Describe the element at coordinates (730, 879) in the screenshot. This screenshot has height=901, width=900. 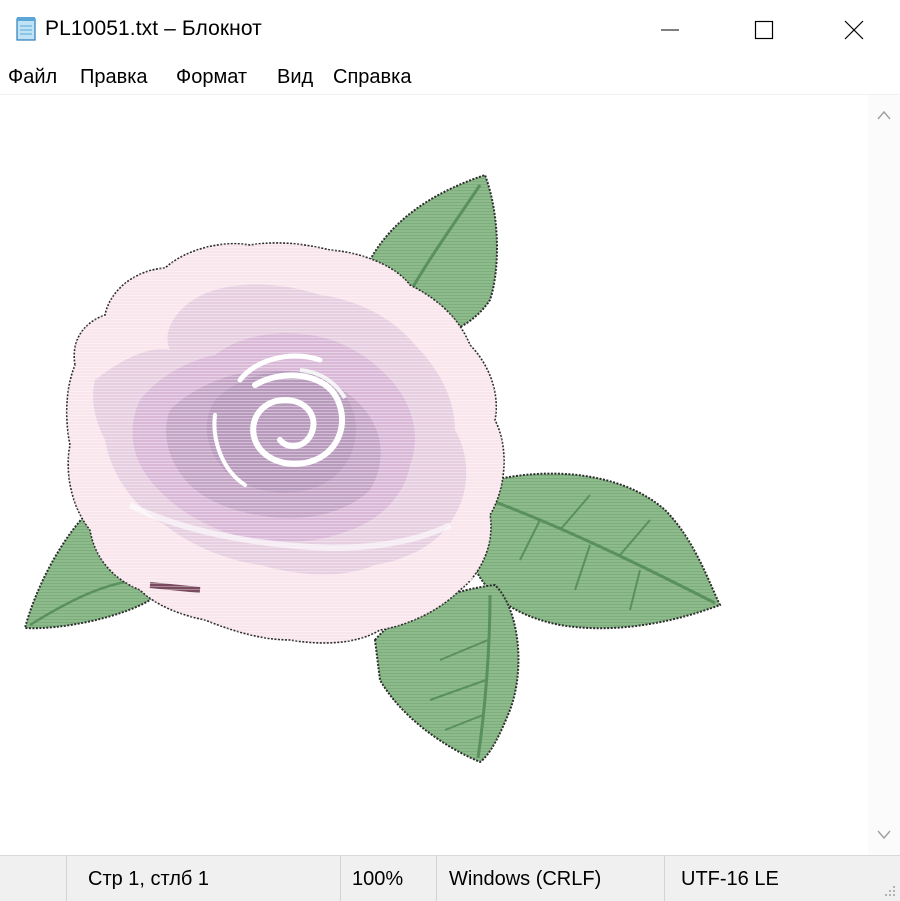
I see `status-encoding: UTF-16 LE` at that location.